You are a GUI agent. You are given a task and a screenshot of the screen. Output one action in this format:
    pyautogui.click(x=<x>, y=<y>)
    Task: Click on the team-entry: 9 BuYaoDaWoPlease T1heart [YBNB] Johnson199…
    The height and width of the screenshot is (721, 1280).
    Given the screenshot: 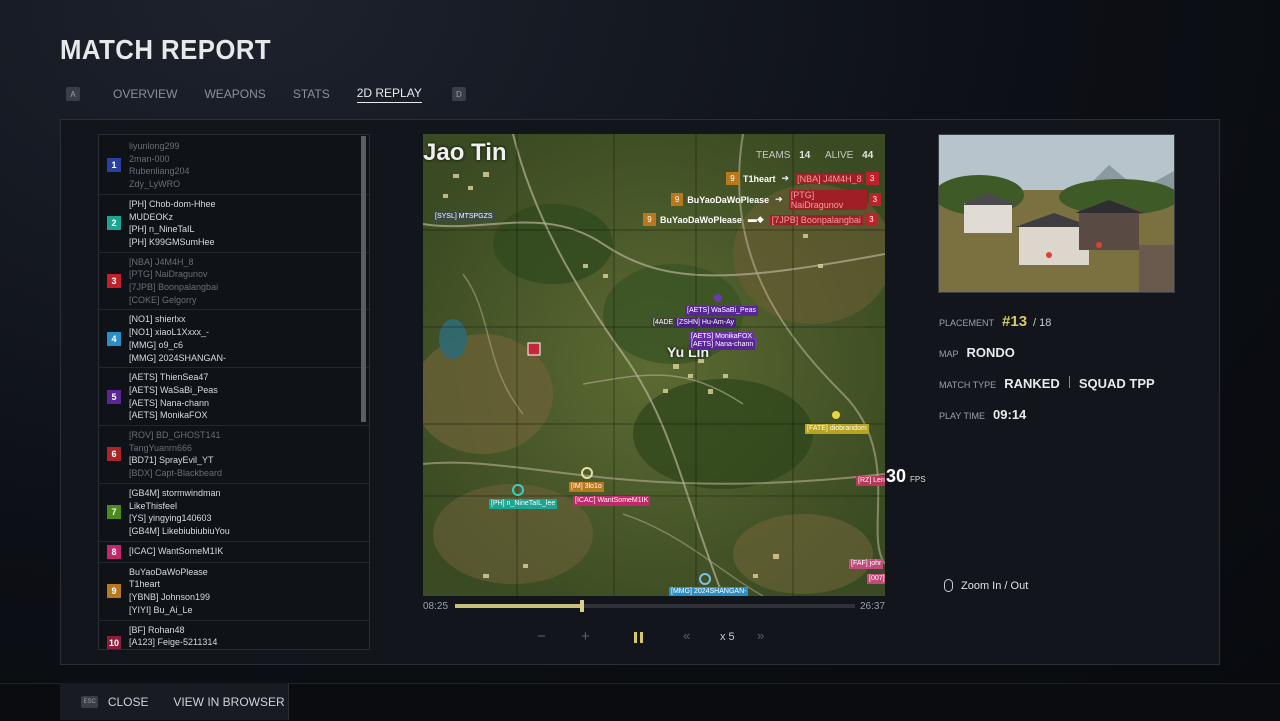 What is the action you would take?
    pyautogui.click(x=234, y=592)
    